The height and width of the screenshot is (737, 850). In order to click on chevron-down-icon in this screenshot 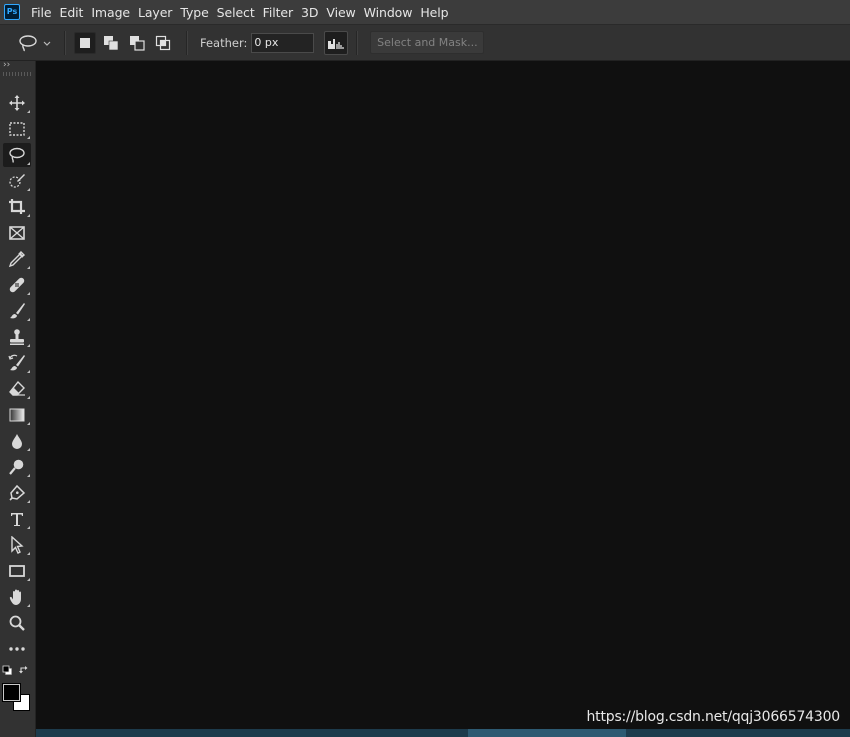, I will do `click(47, 43)`.